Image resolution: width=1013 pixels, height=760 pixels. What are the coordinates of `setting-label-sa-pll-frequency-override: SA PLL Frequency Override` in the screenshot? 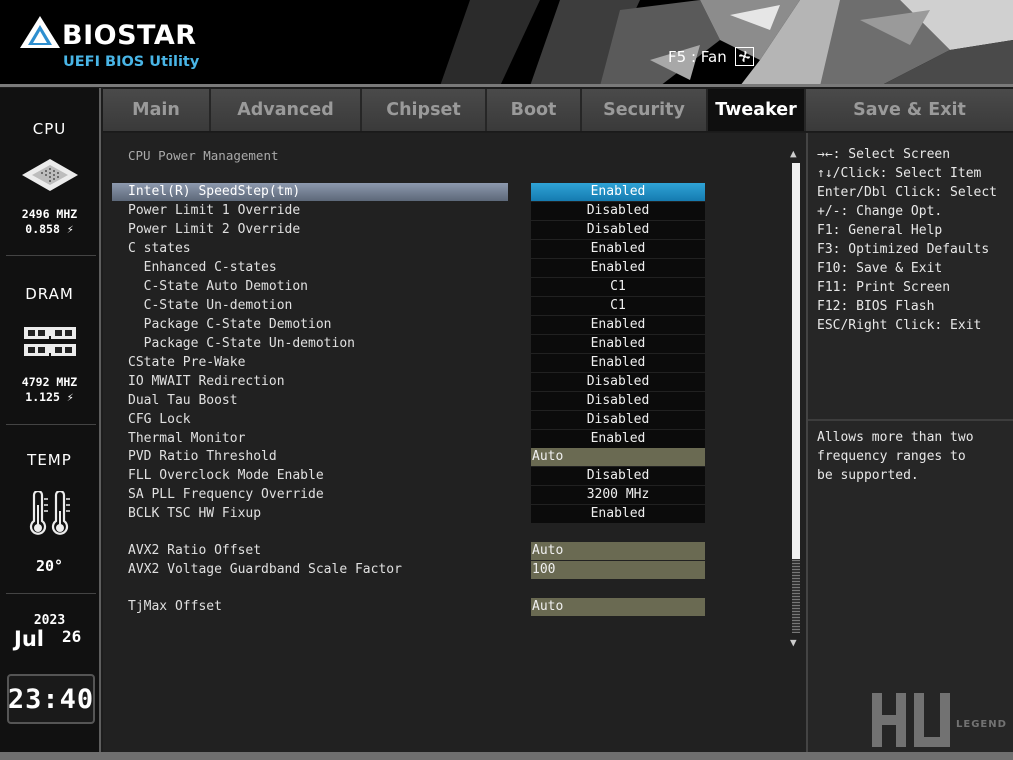 It's located at (226, 495).